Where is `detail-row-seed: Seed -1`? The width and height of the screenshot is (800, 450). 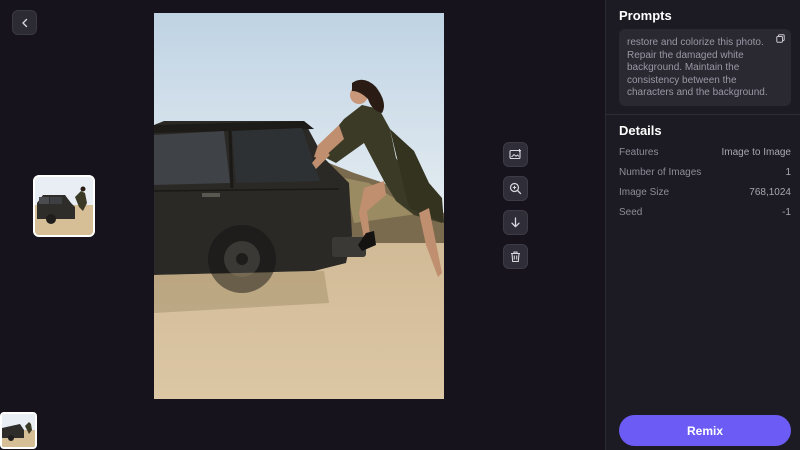
detail-row-seed: Seed -1 is located at coordinates (705, 212).